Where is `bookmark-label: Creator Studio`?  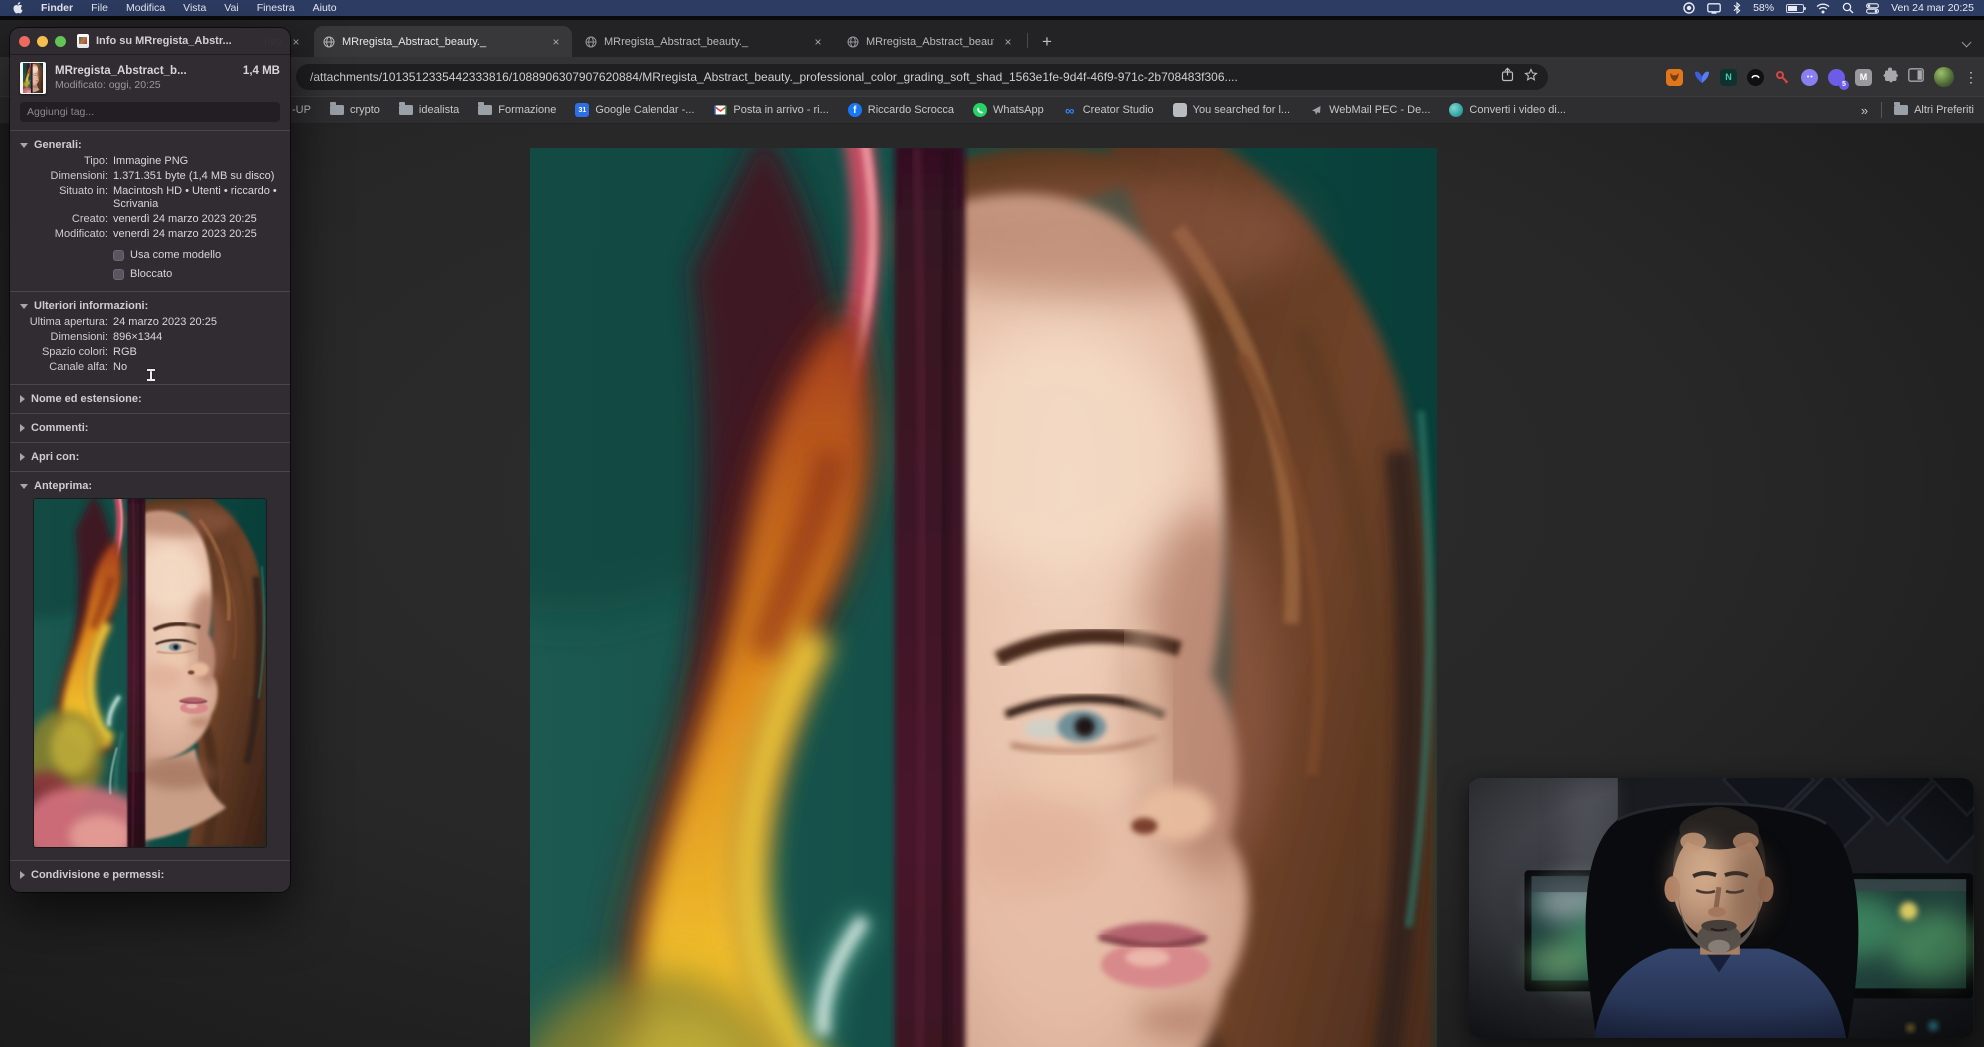 bookmark-label: Creator Studio is located at coordinates (1118, 110).